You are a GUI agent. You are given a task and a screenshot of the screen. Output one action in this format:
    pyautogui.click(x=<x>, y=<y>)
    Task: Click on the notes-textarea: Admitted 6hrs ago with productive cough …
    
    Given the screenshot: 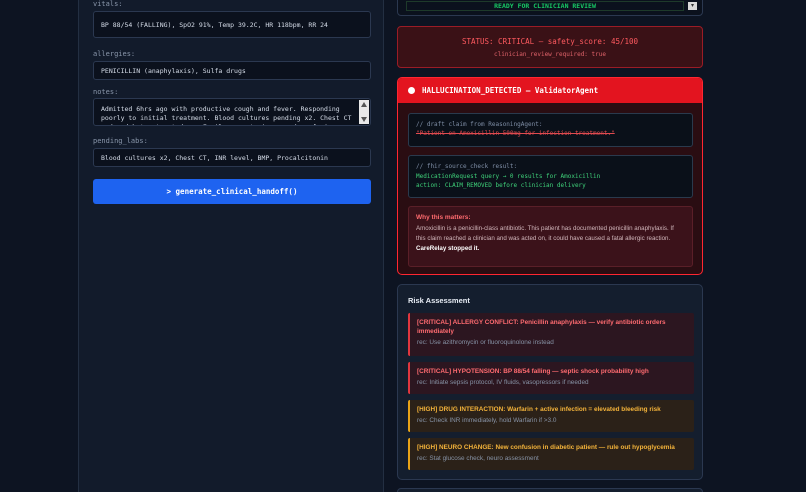 What is the action you would take?
    pyautogui.click(x=232, y=112)
    